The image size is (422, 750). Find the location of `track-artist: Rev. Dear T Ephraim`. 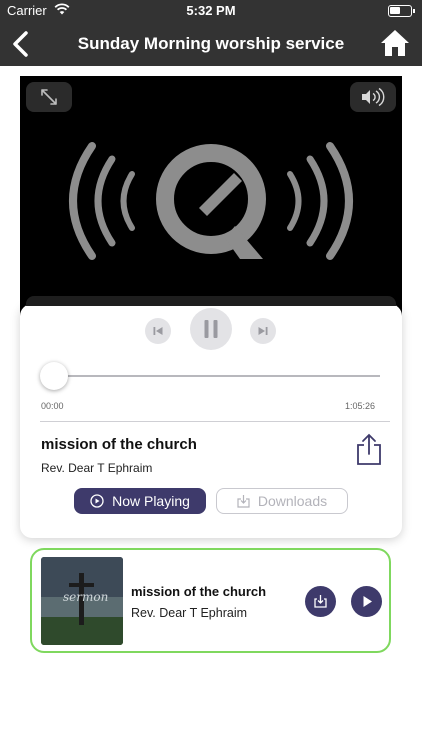

track-artist: Rev. Dear T Ephraim is located at coordinates (97, 468).